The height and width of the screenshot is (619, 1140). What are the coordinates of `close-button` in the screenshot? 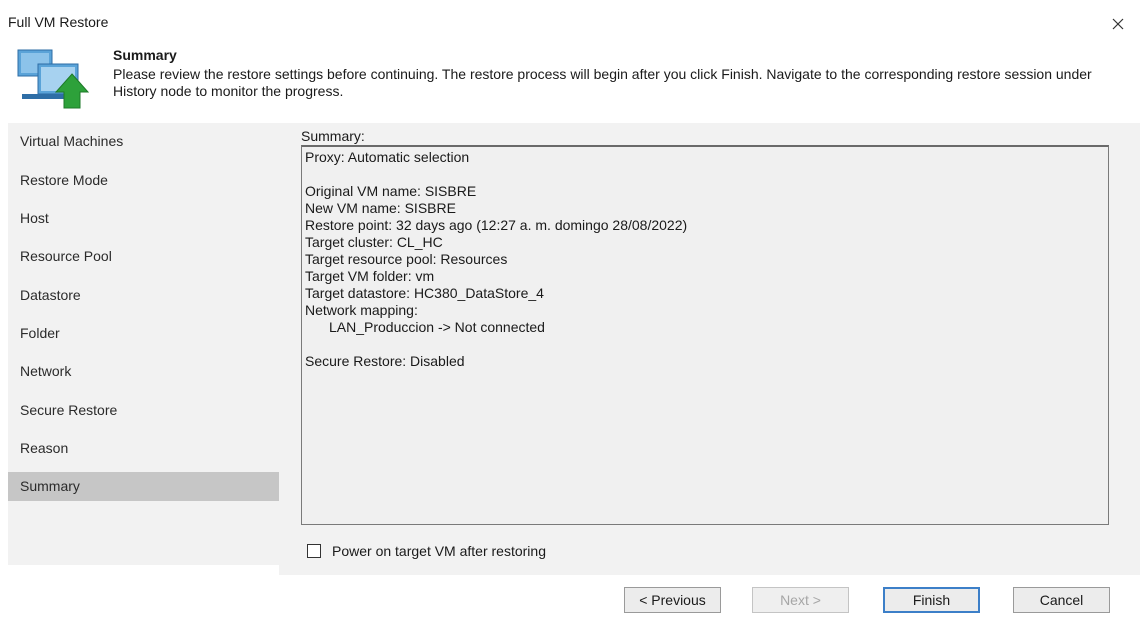 It's located at (1118, 24).